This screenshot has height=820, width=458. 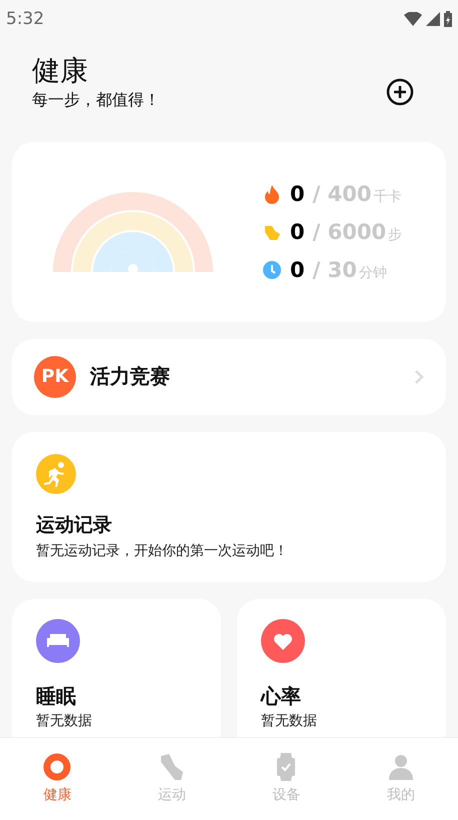 What do you see at coordinates (56, 696) in the screenshot?
I see `metric-title: 睡眠` at bounding box center [56, 696].